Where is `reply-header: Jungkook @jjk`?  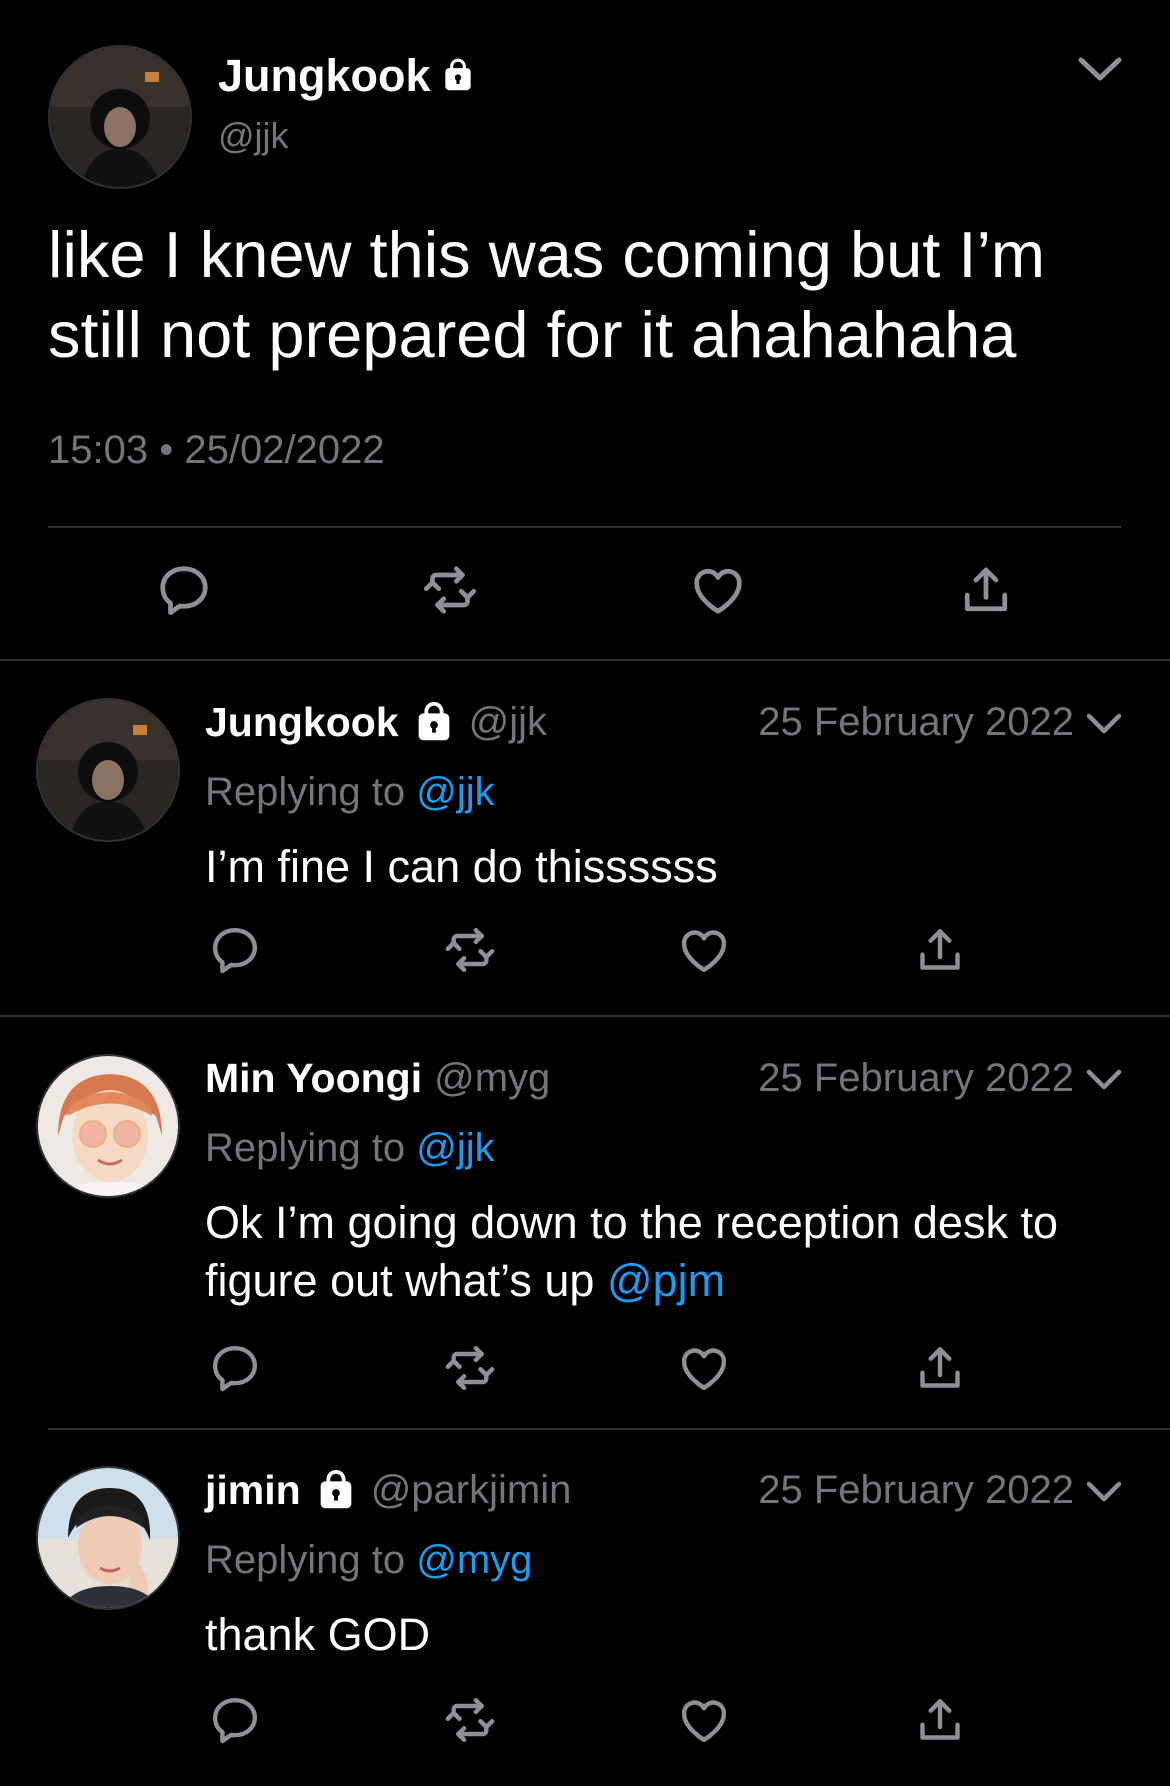
reply-header: Jungkook @jjk is located at coordinates (376, 722).